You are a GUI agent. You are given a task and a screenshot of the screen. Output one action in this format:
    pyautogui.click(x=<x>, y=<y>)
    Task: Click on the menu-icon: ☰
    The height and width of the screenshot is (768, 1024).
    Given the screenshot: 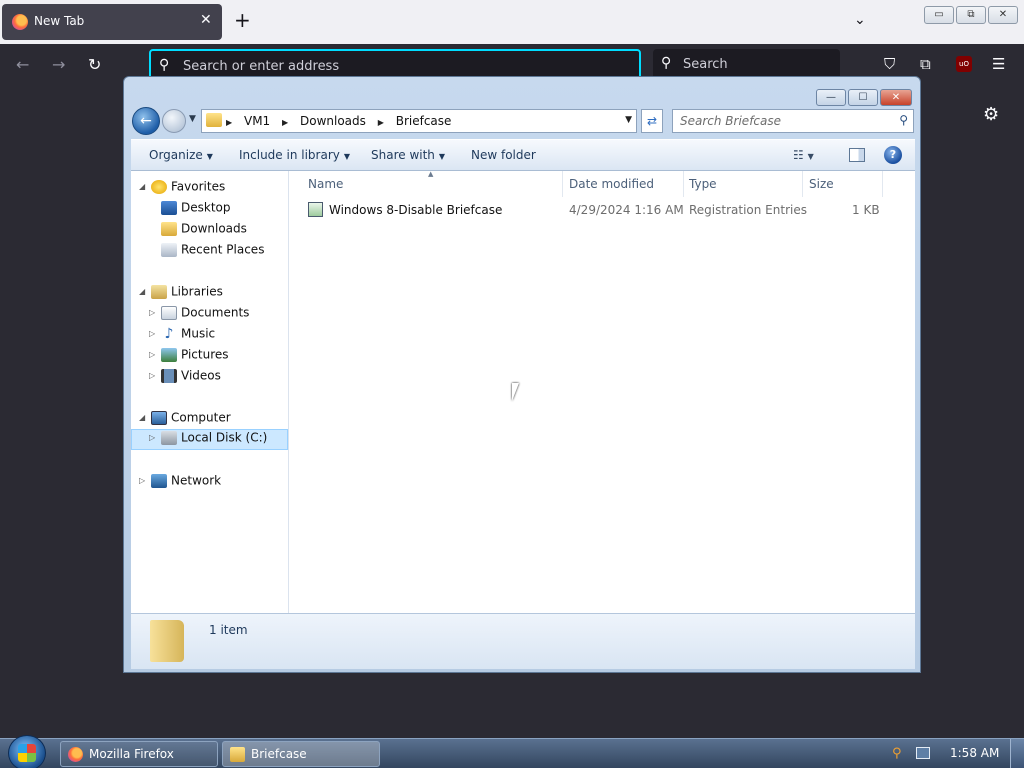 What is the action you would take?
    pyautogui.click(x=998, y=64)
    